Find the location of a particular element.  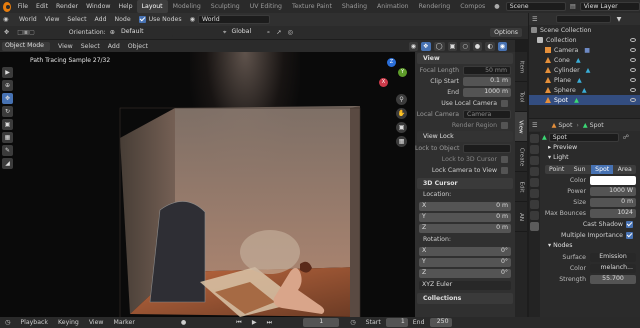

outliner-item-camera: Camera ■ is located at coordinates (584, 50).